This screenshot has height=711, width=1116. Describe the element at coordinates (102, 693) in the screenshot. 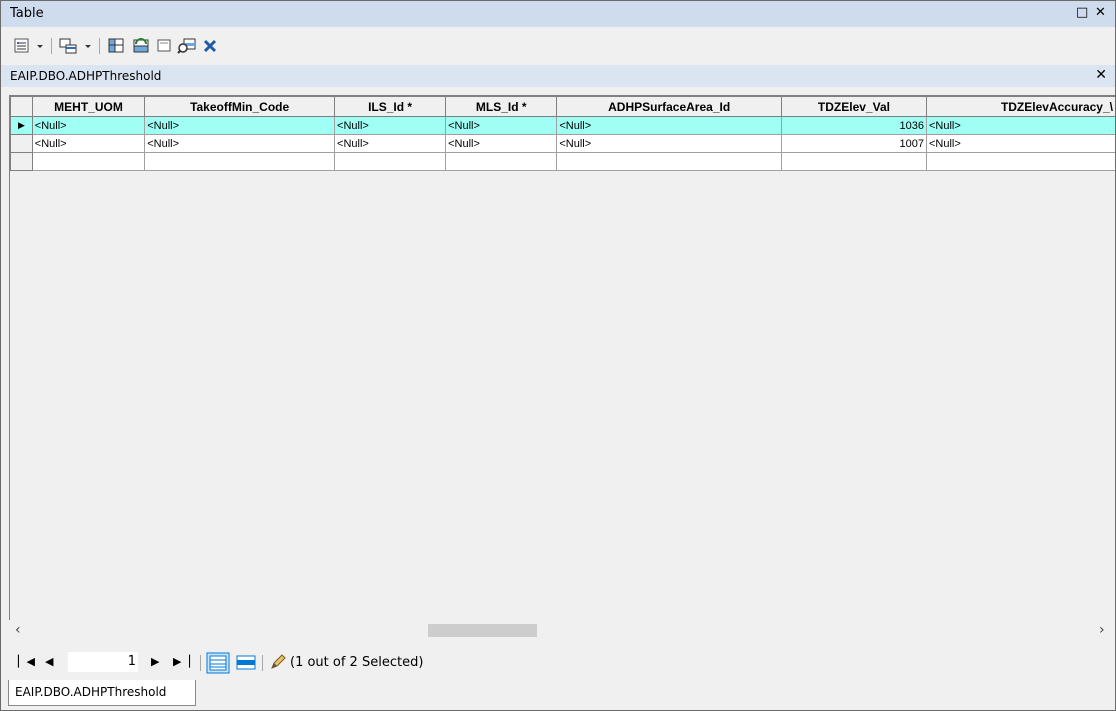

I see `table-sheet-tab: EAIP.DBO.ADHPThreshold` at that location.